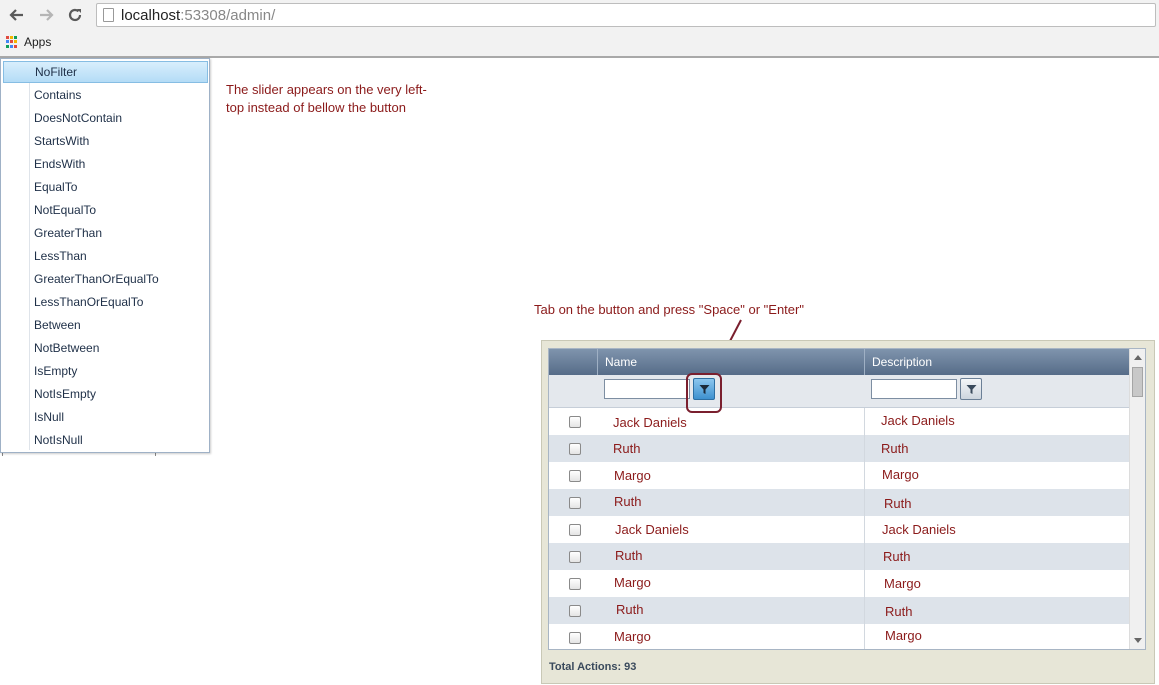 The width and height of the screenshot is (1159, 685). I want to click on apps-grid-icon, so click(12, 42).